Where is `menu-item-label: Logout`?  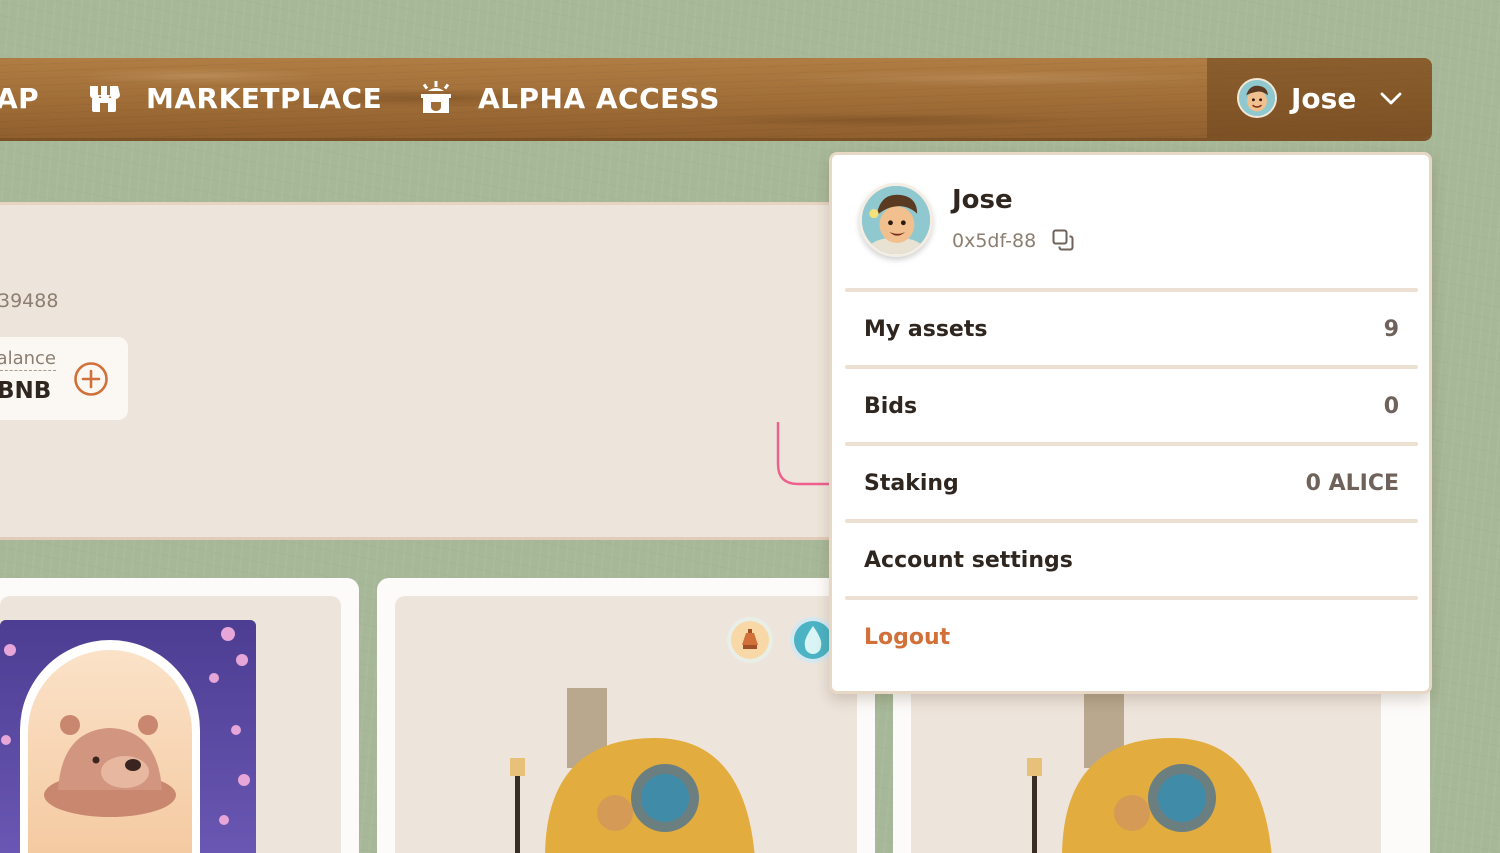 menu-item-label: Logout is located at coordinates (907, 637).